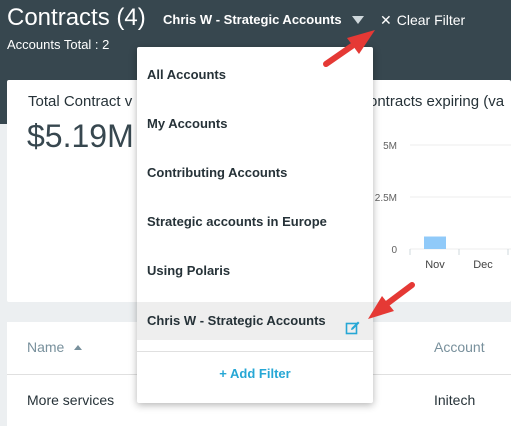 This screenshot has width=511, height=426. I want to click on table-row-account: Initech, so click(455, 400).